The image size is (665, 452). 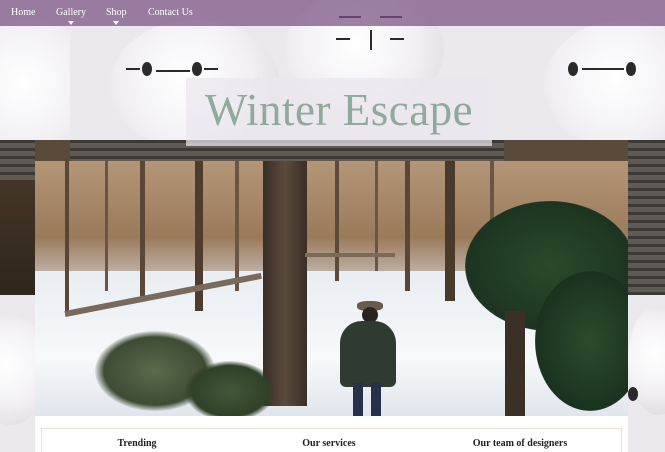 What do you see at coordinates (285, 283) in the screenshot?
I see `main-tree-trunk` at bounding box center [285, 283].